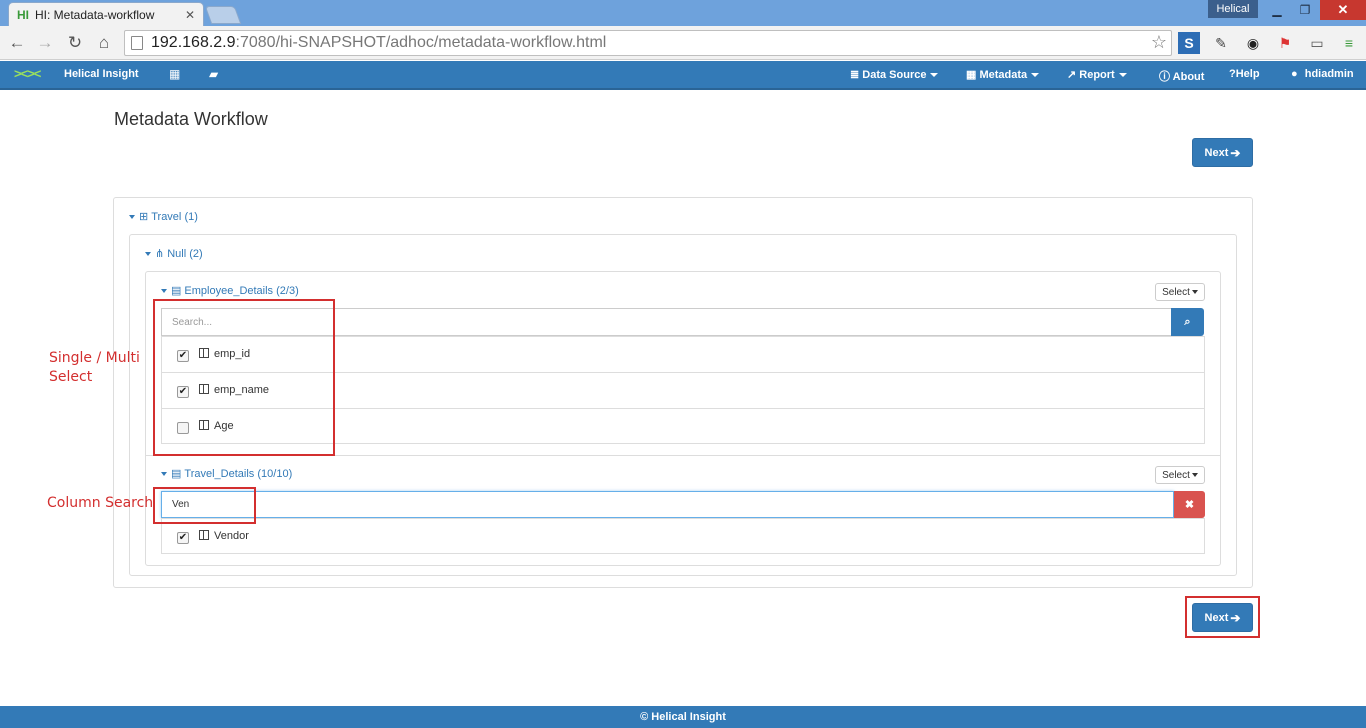 The height and width of the screenshot is (728, 1366). I want to click on annotation-box-select, so click(244, 377).